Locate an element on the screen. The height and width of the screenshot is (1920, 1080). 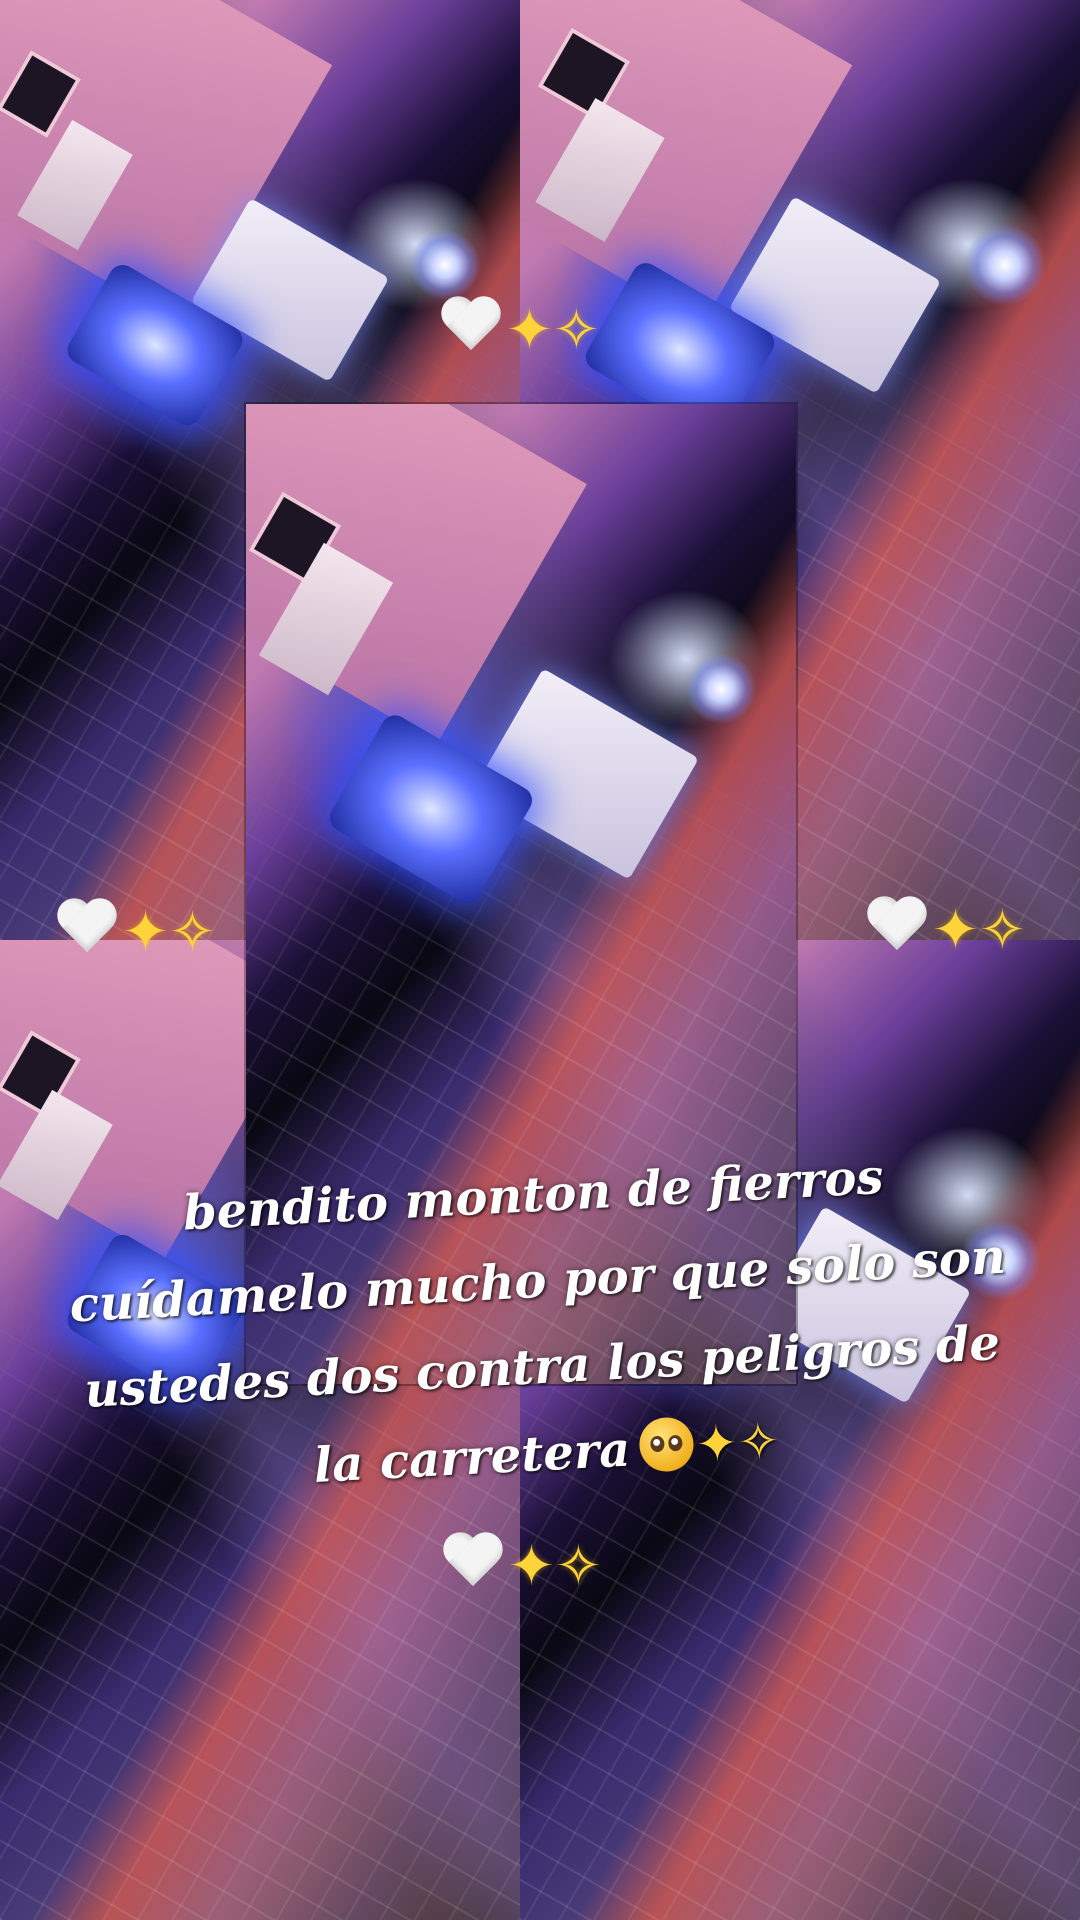
heart-sparkles-left: ✦✧ is located at coordinates (136, 932).